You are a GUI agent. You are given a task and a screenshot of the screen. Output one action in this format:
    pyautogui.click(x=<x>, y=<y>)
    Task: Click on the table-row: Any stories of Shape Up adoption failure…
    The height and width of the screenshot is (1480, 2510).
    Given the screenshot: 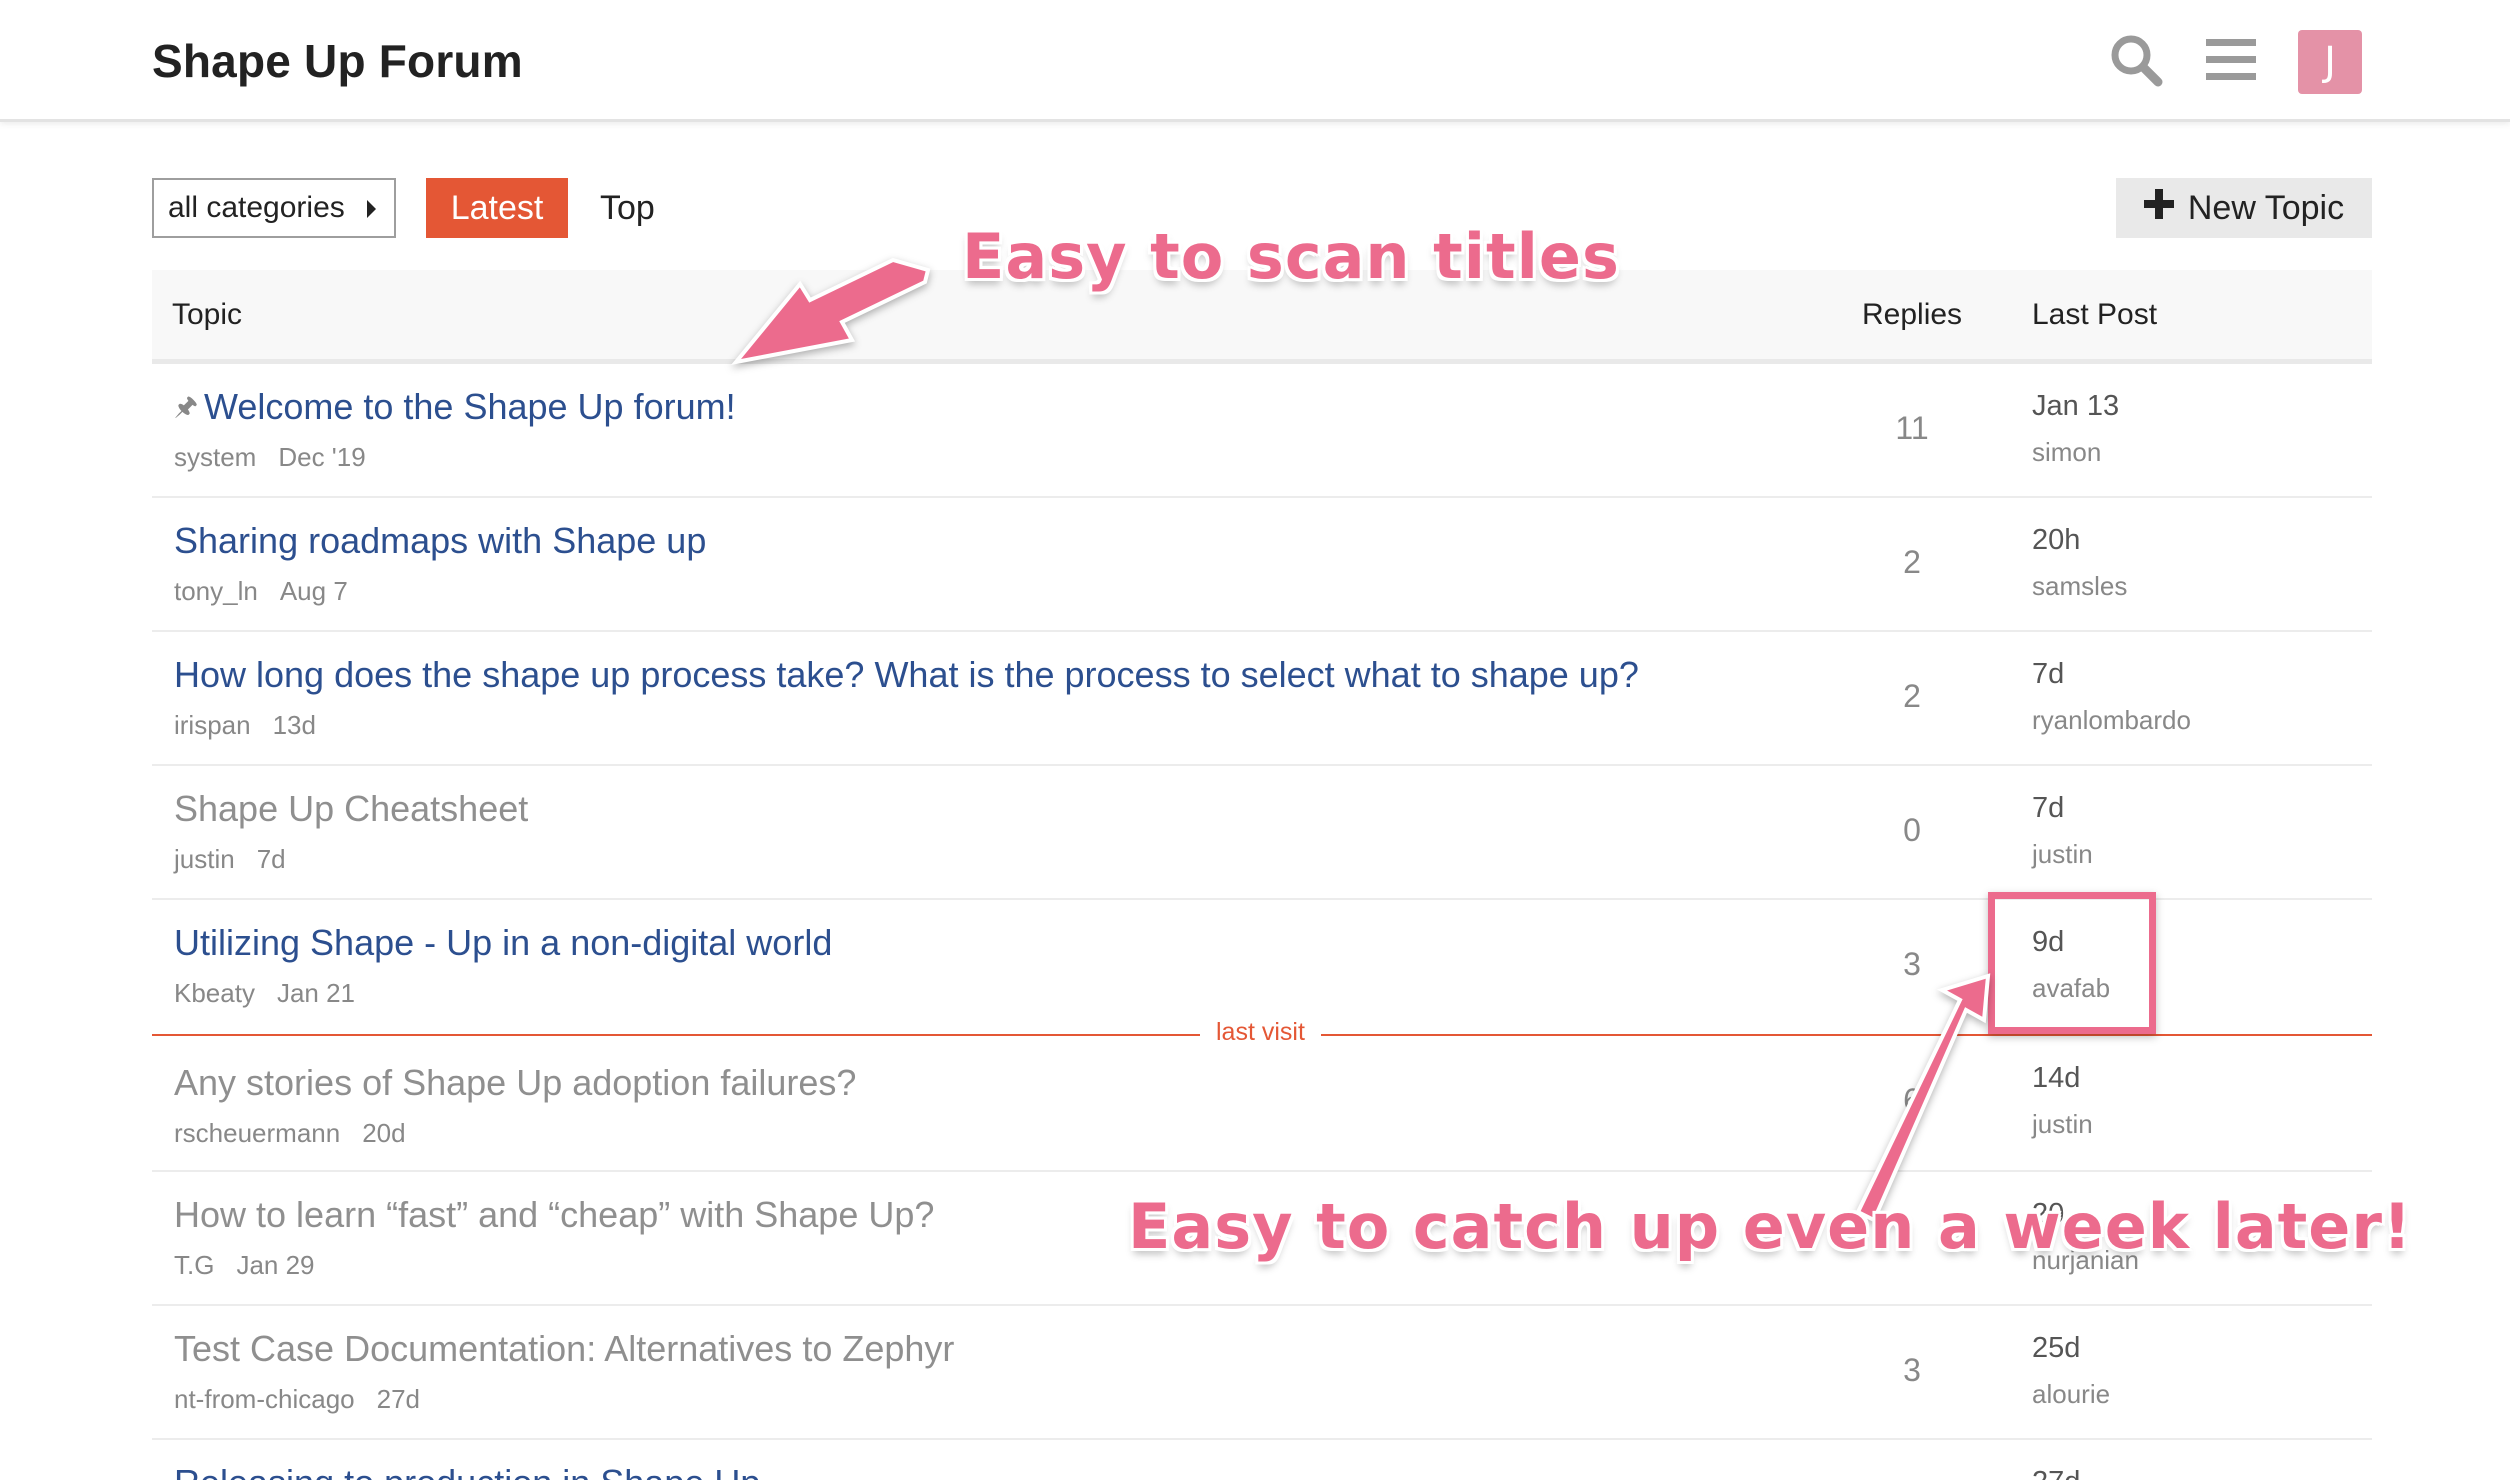 What is the action you would take?
    pyautogui.click(x=1262, y=1104)
    